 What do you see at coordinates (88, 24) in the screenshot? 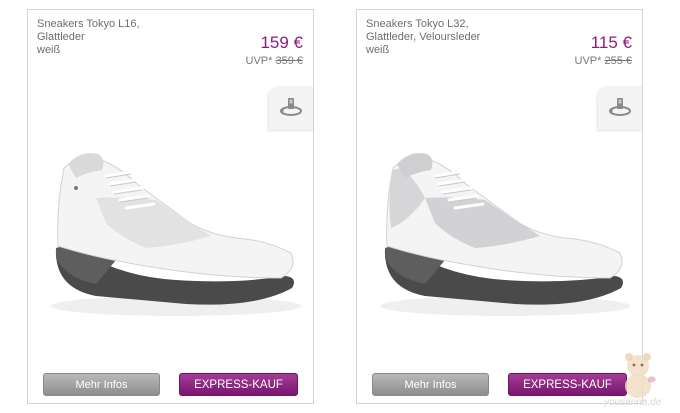
I see `product-name-line1: Sneakers Tokyo L16,` at bounding box center [88, 24].